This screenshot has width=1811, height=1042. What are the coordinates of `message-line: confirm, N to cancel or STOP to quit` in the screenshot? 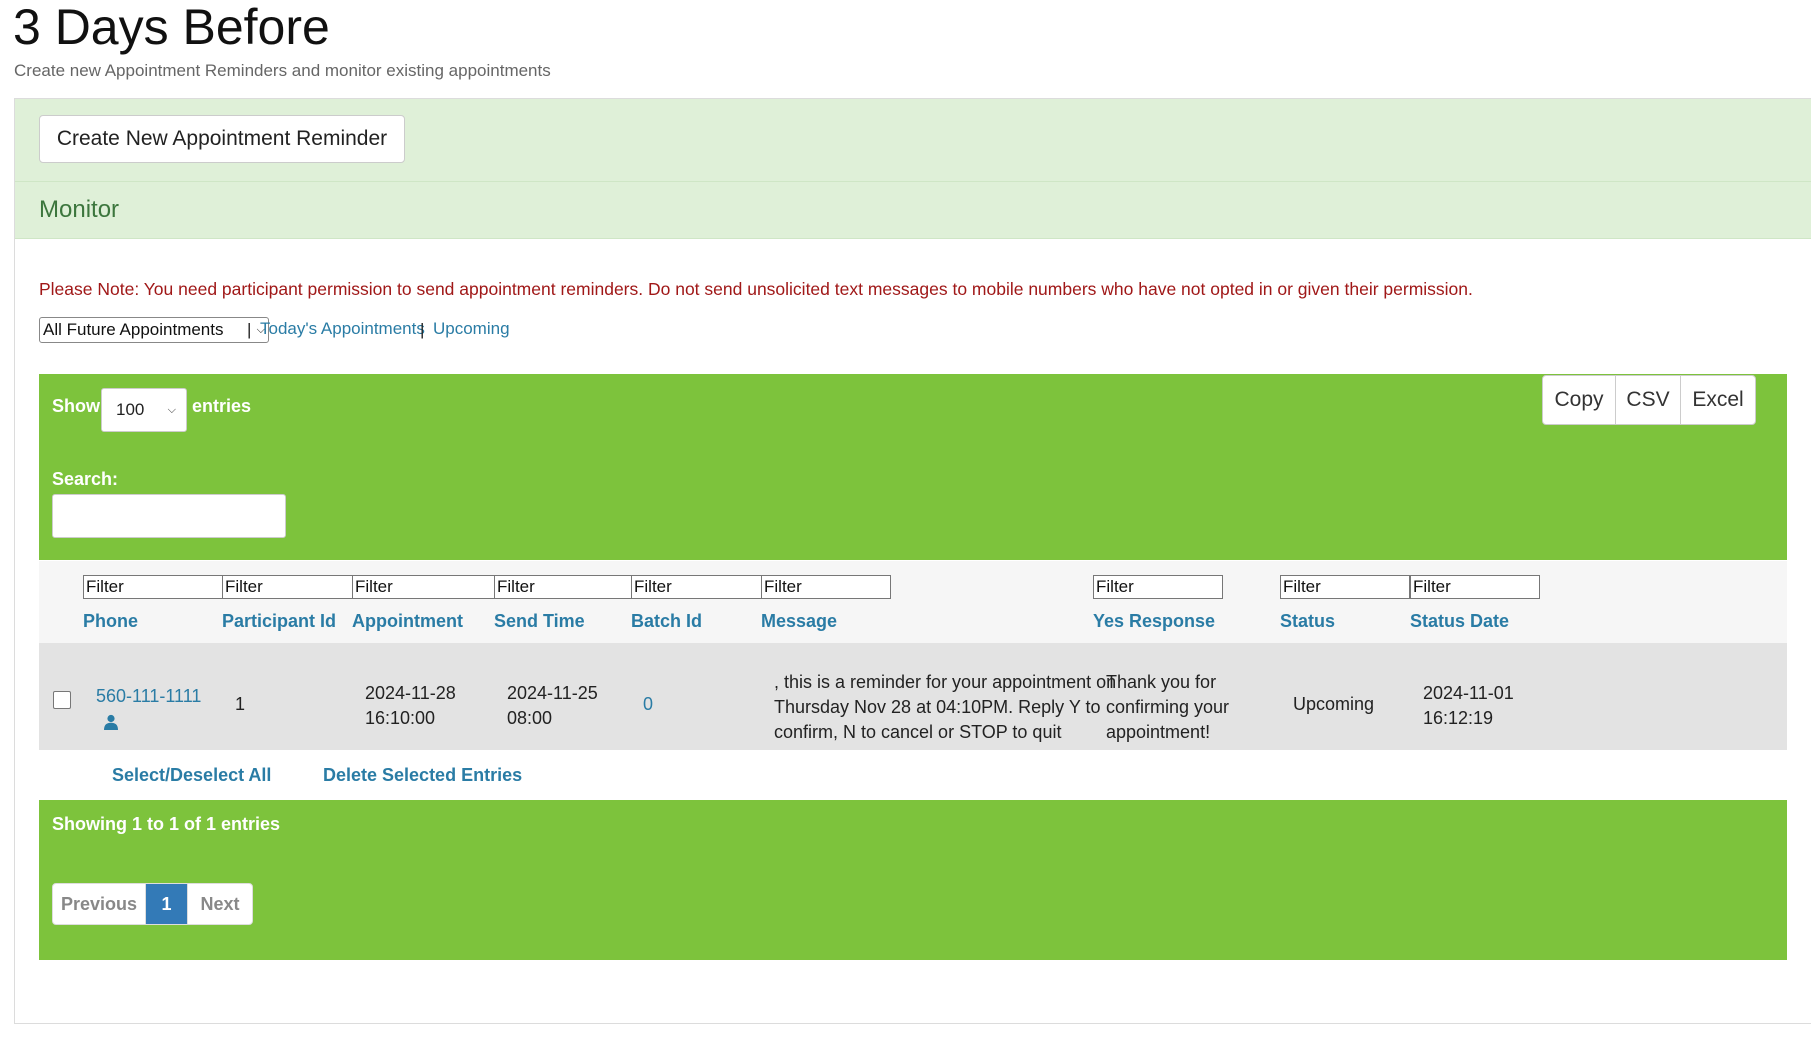 It's located at (918, 732).